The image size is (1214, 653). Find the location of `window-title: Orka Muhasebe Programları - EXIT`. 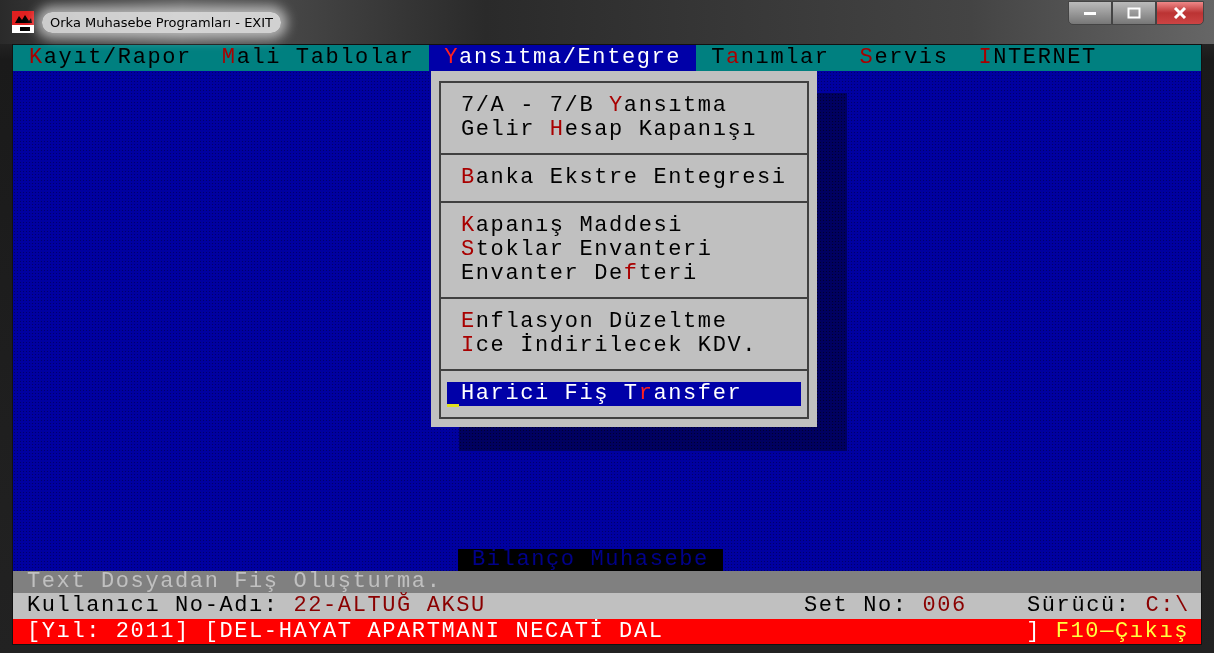

window-title: Orka Muhasebe Programları - EXIT is located at coordinates (162, 22).